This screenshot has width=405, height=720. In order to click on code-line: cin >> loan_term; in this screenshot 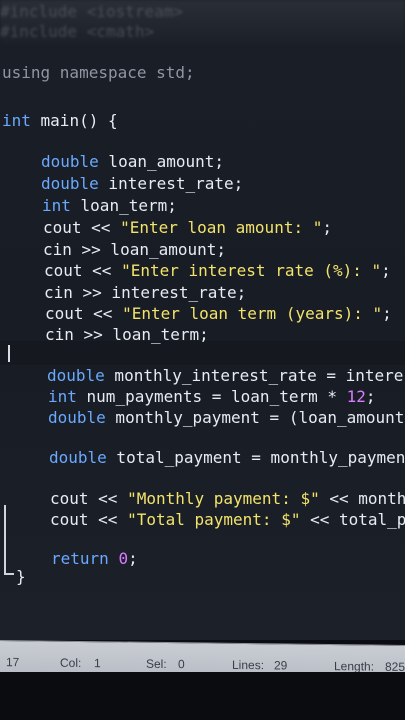, I will do `click(127, 335)`.